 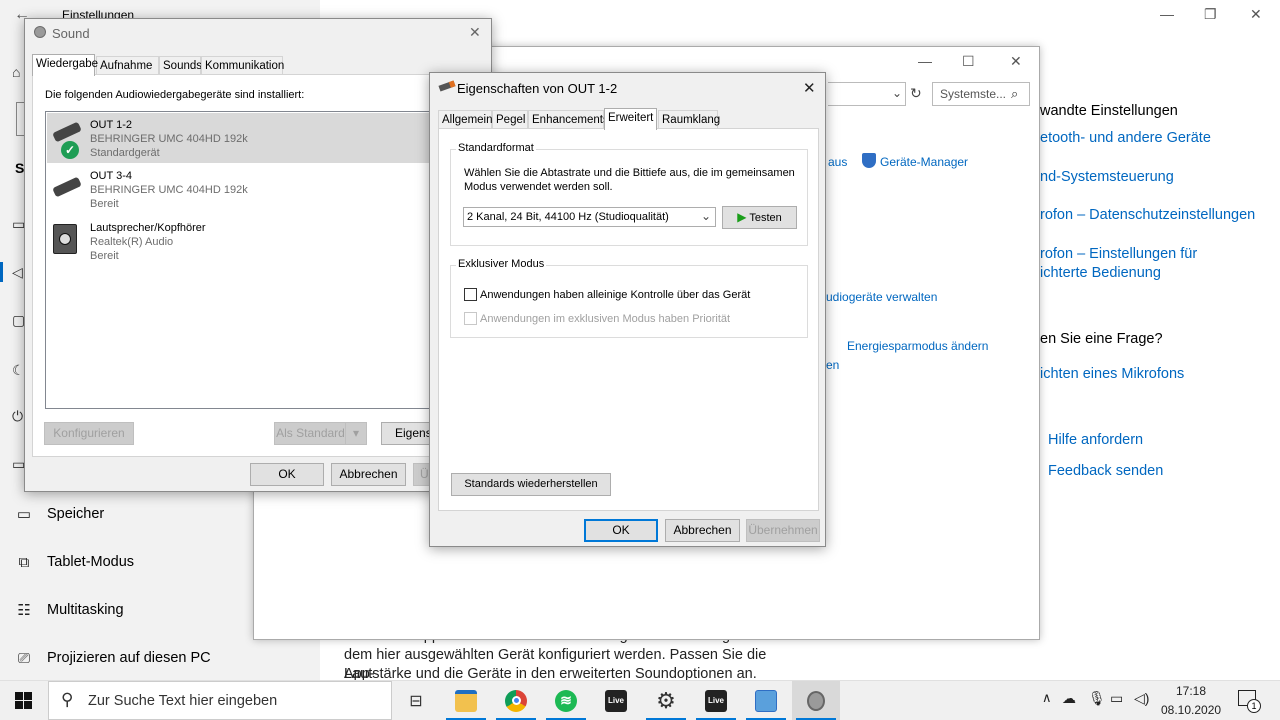 I want to click on minimize-button: —, so click(x=1167, y=14).